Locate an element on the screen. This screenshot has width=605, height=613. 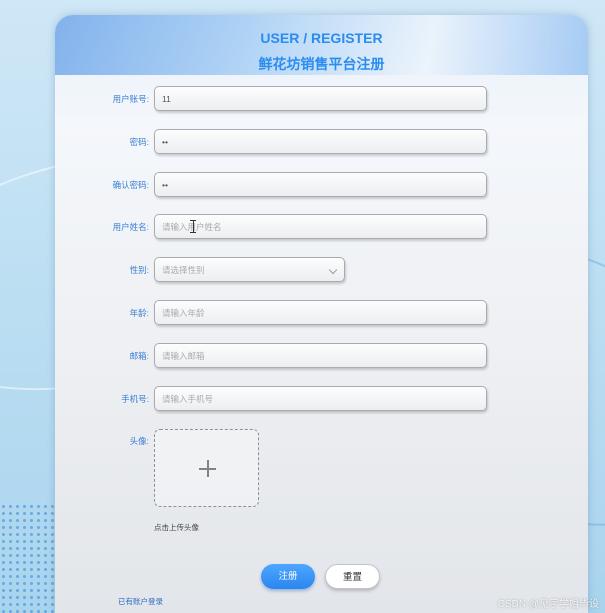
avatar-upload is located at coordinates (206, 468).